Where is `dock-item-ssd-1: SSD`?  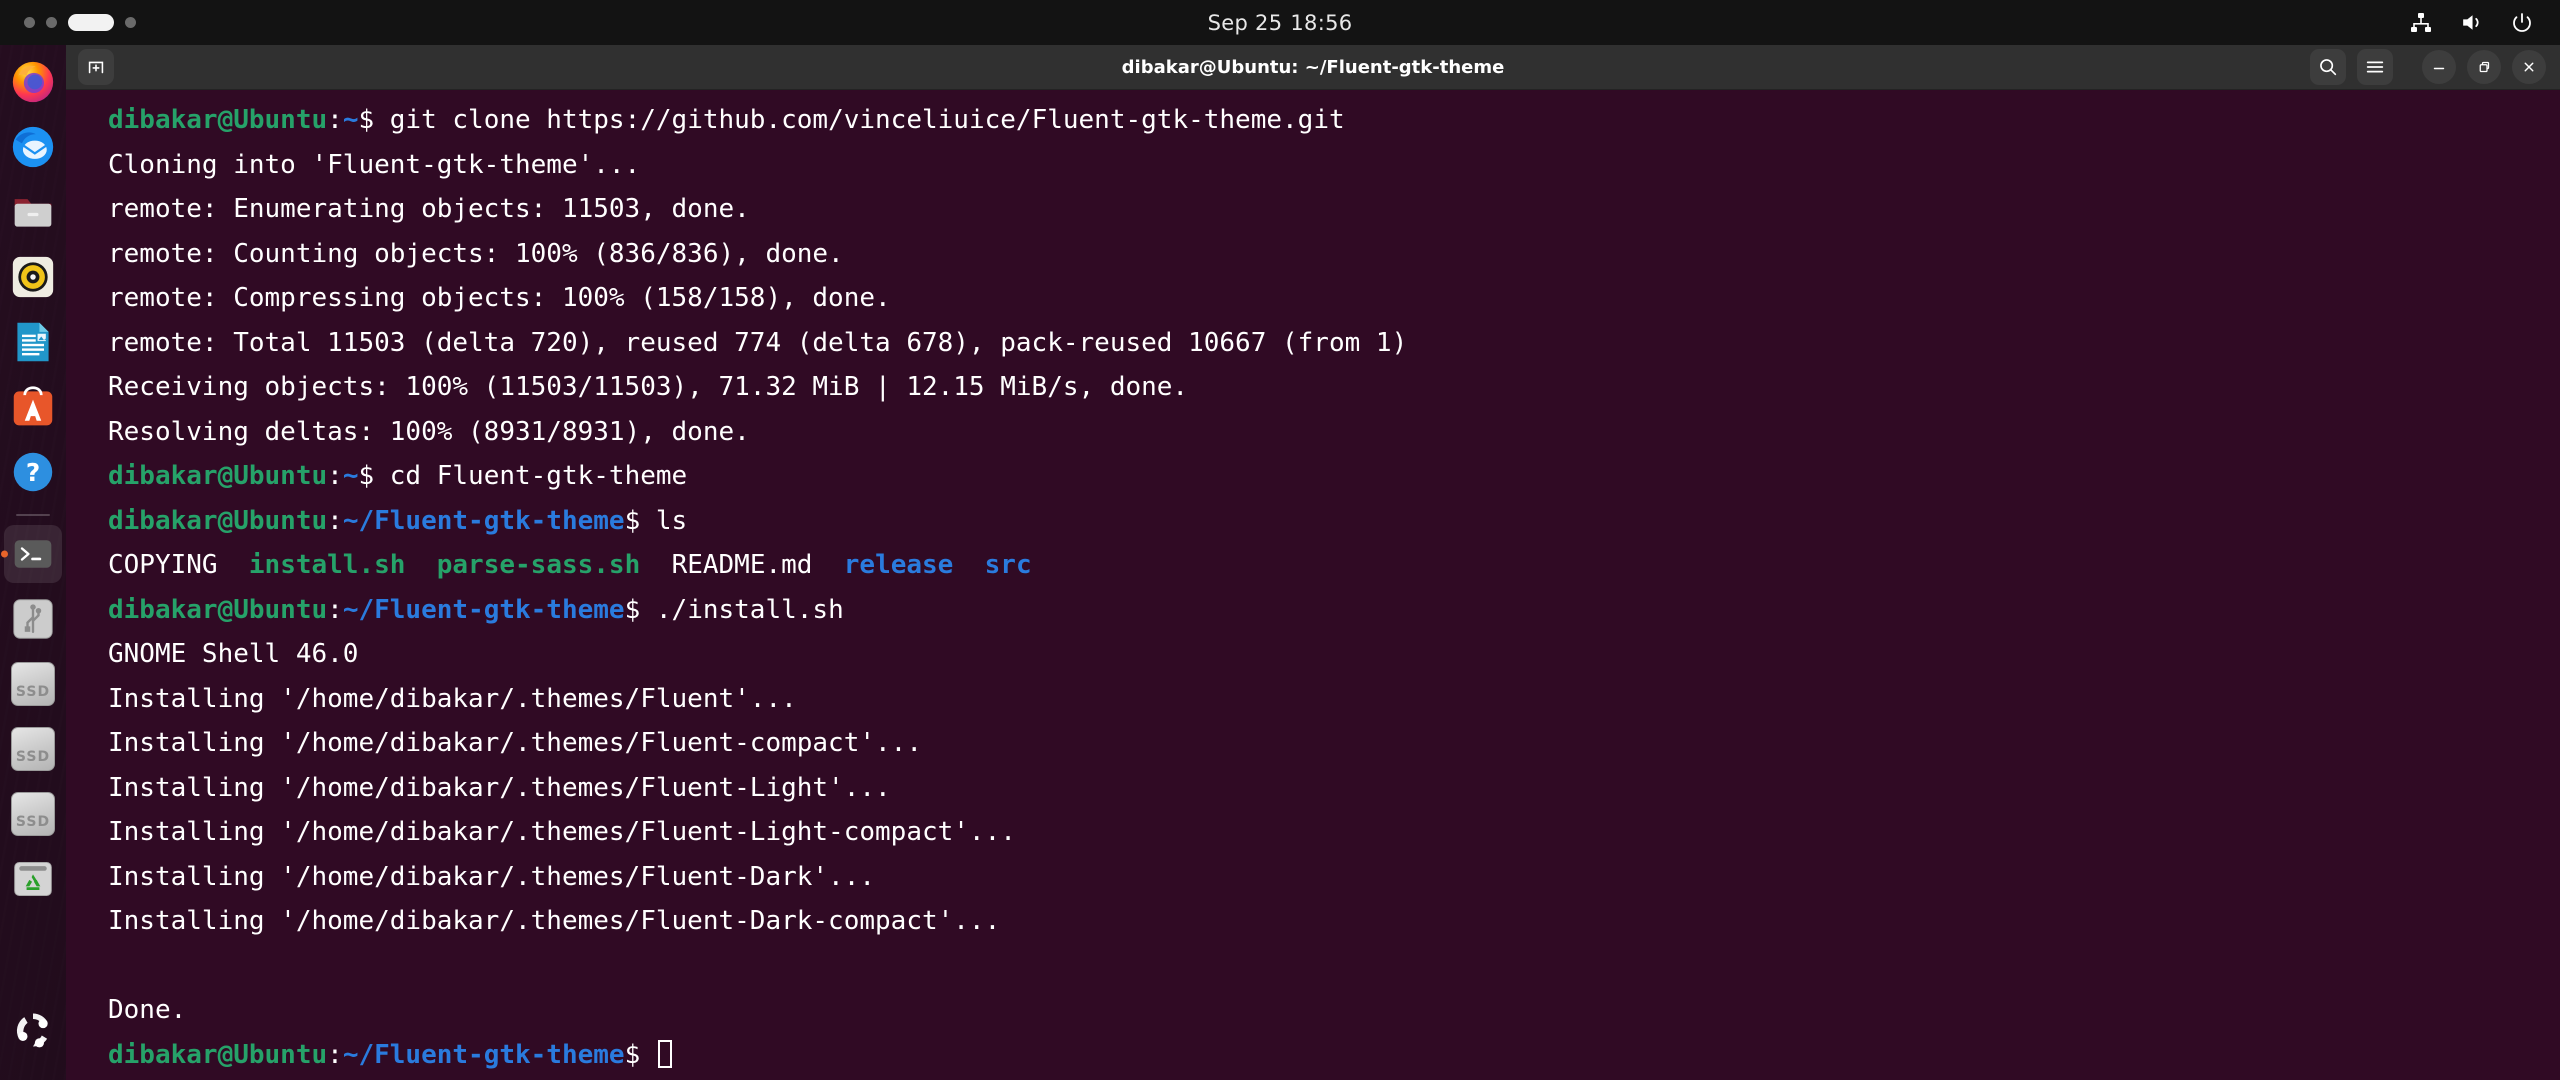
dock-item-ssd-1: SSD is located at coordinates (33, 684).